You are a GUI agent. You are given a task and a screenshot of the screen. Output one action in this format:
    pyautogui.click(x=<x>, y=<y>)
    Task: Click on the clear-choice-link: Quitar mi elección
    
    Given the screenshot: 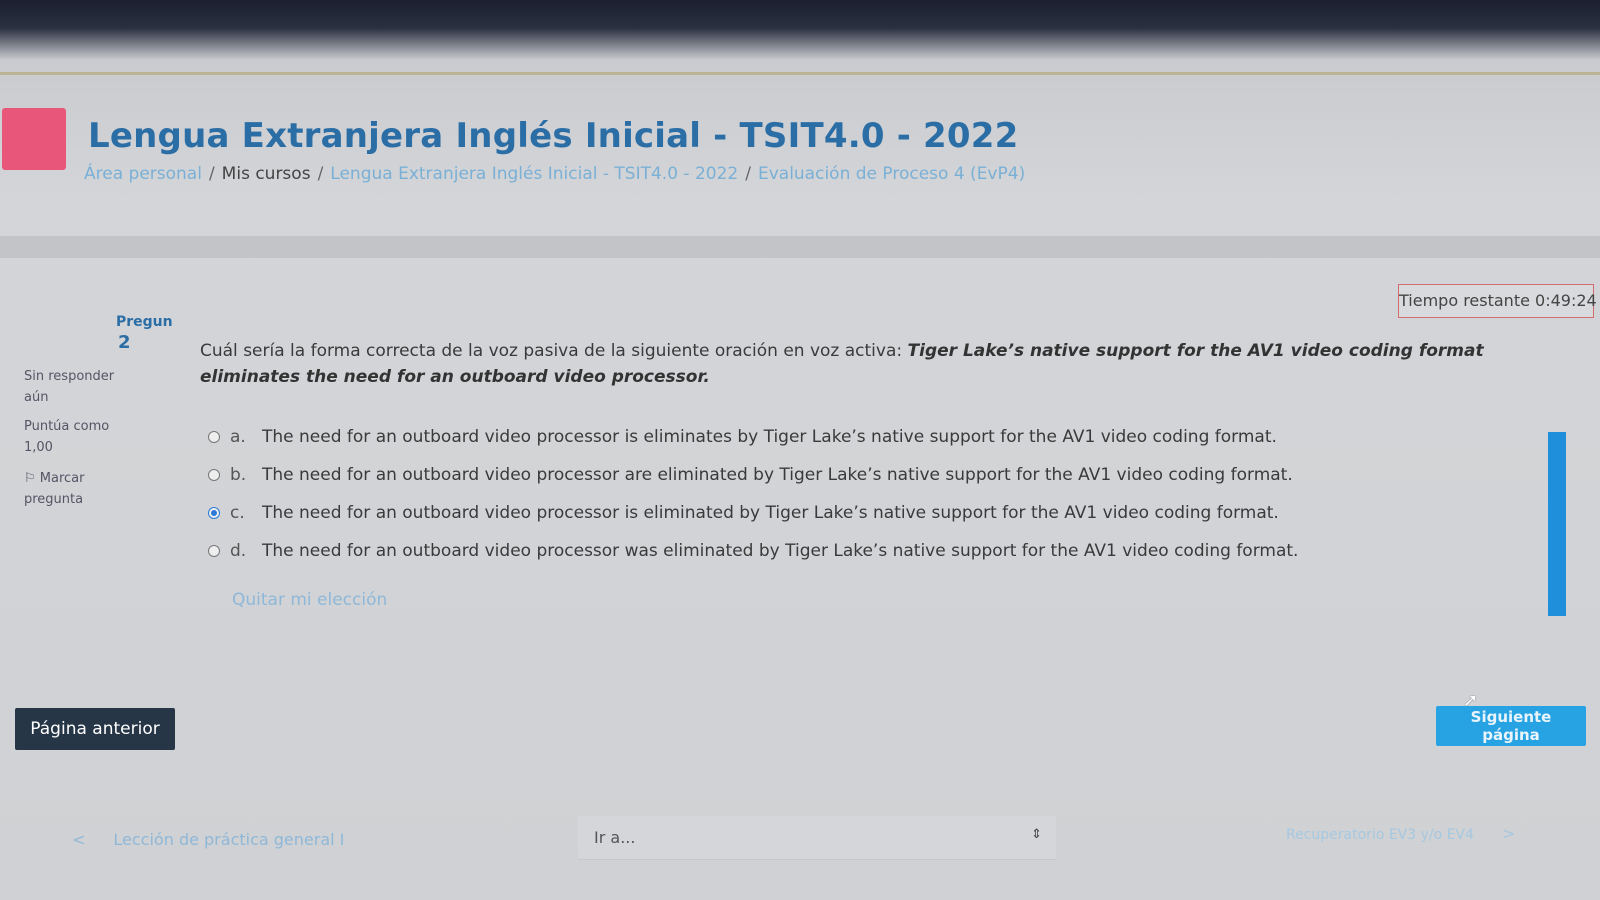 What is the action you would take?
    pyautogui.click(x=309, y=600)
    